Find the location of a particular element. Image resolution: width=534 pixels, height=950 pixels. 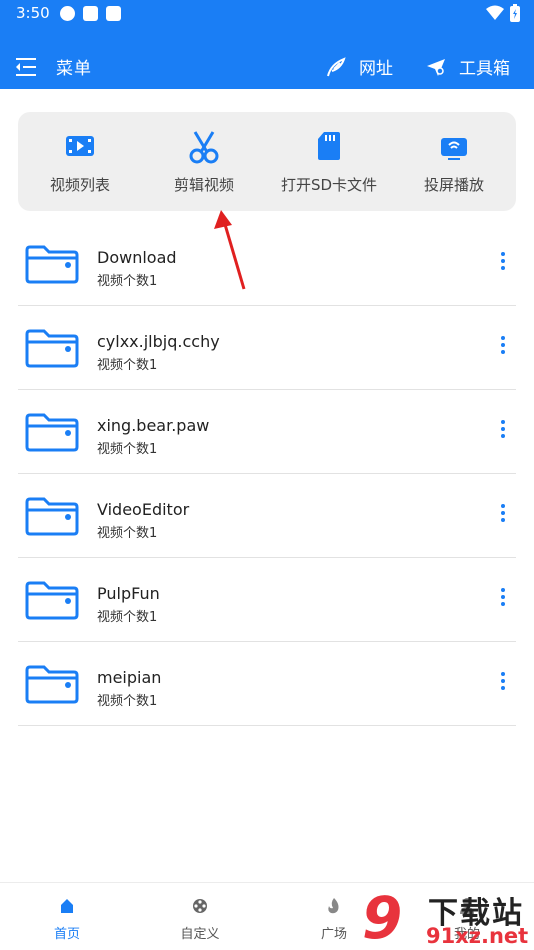

quick-action-label: 打开SD卡文件 is located at coordinates (329, 185).